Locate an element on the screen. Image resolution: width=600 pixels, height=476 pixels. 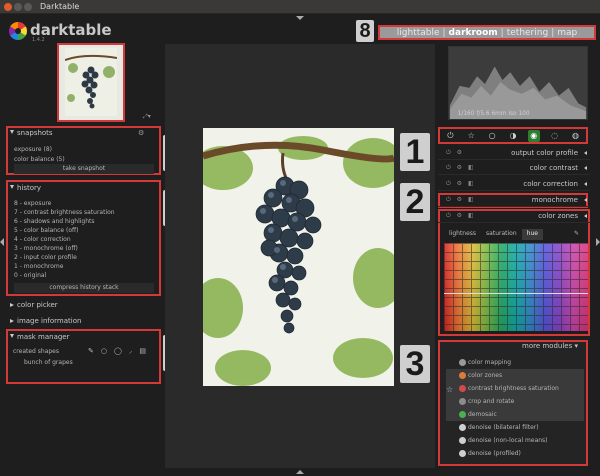
snapshots-header: snapshots is located at coordinates (31, 133).